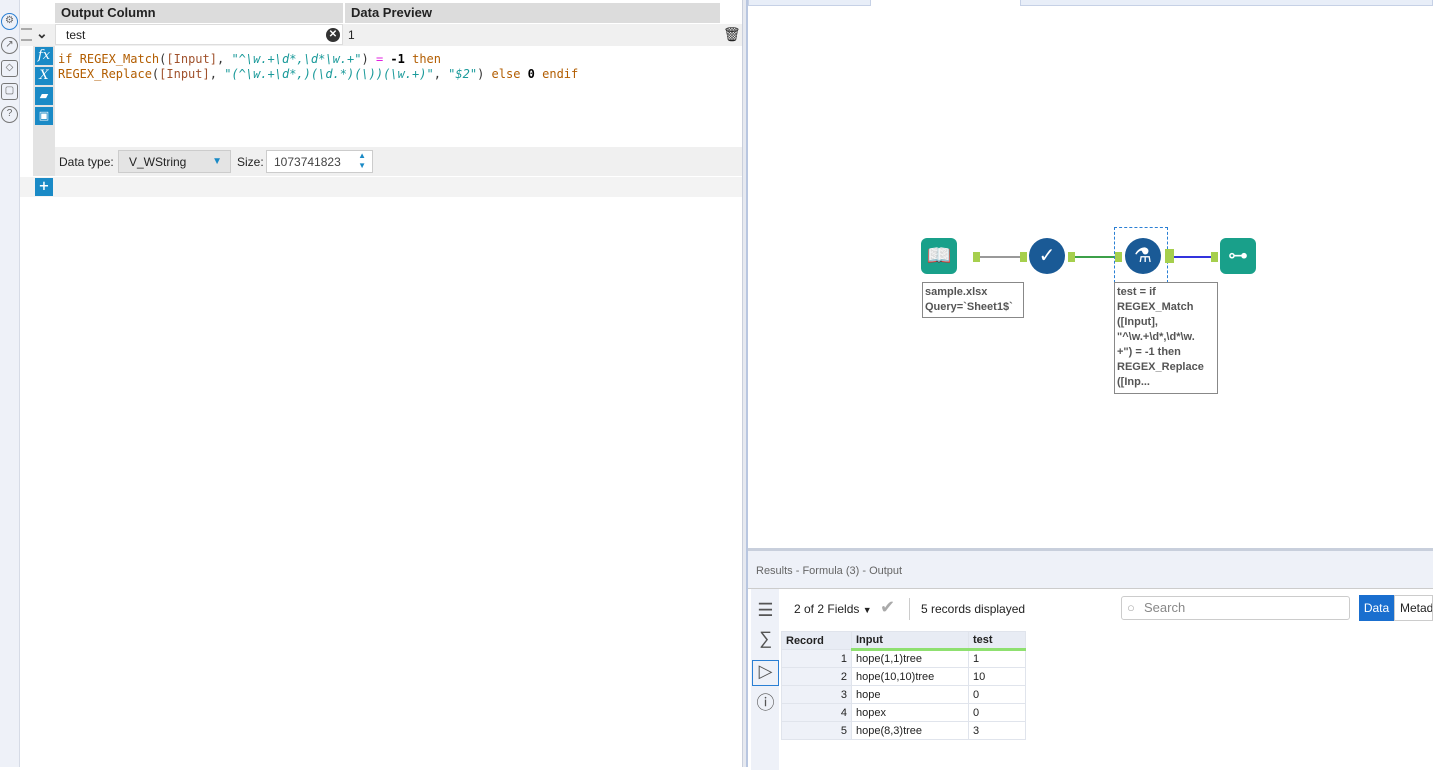  Describe the element at coordinates (44, 96) in the screenshot. I see `open-folder-icon: ▰` at that location.